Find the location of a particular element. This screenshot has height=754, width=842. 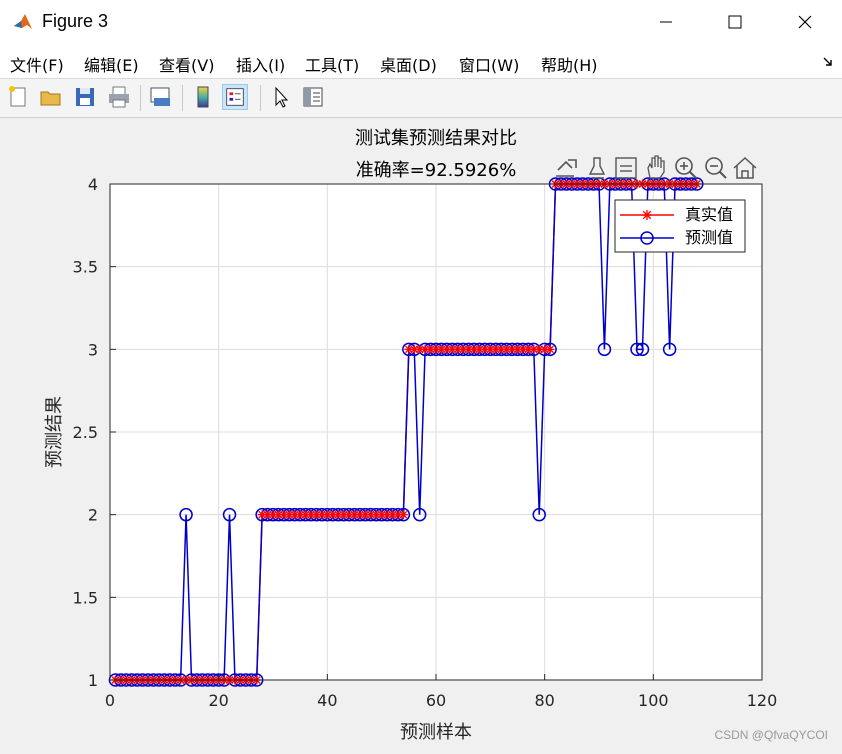

x-tick-label: 20 is located at coordinates (218, 700).